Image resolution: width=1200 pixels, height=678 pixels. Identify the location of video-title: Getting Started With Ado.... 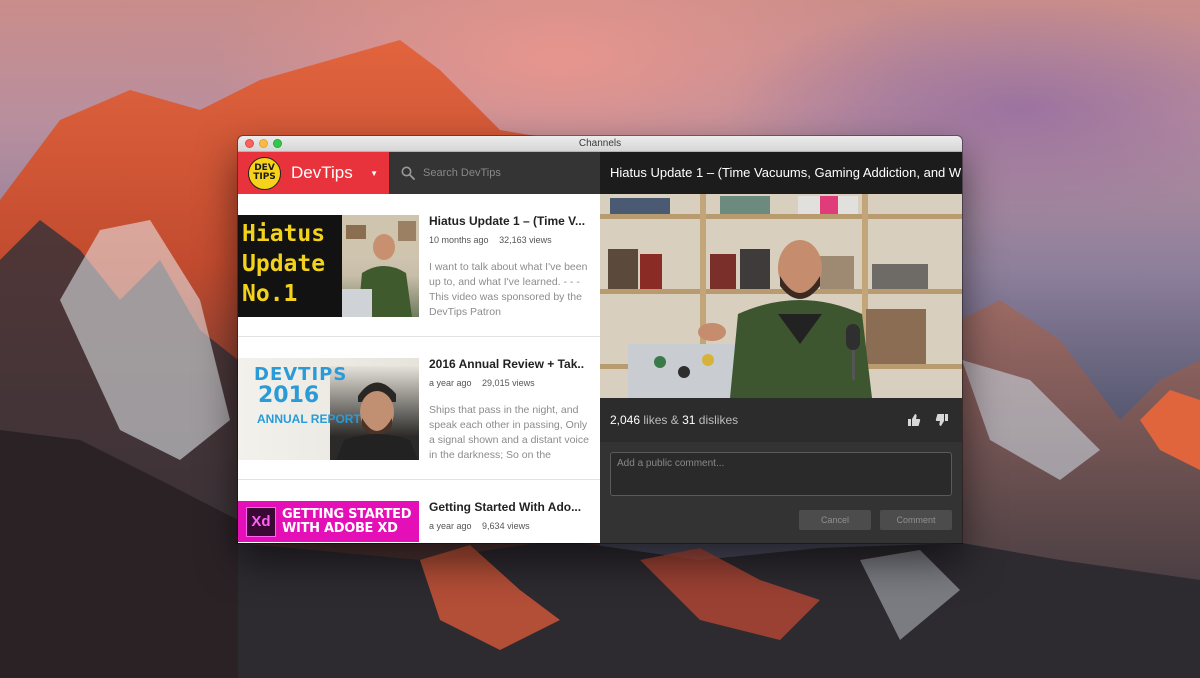
(511, 507).